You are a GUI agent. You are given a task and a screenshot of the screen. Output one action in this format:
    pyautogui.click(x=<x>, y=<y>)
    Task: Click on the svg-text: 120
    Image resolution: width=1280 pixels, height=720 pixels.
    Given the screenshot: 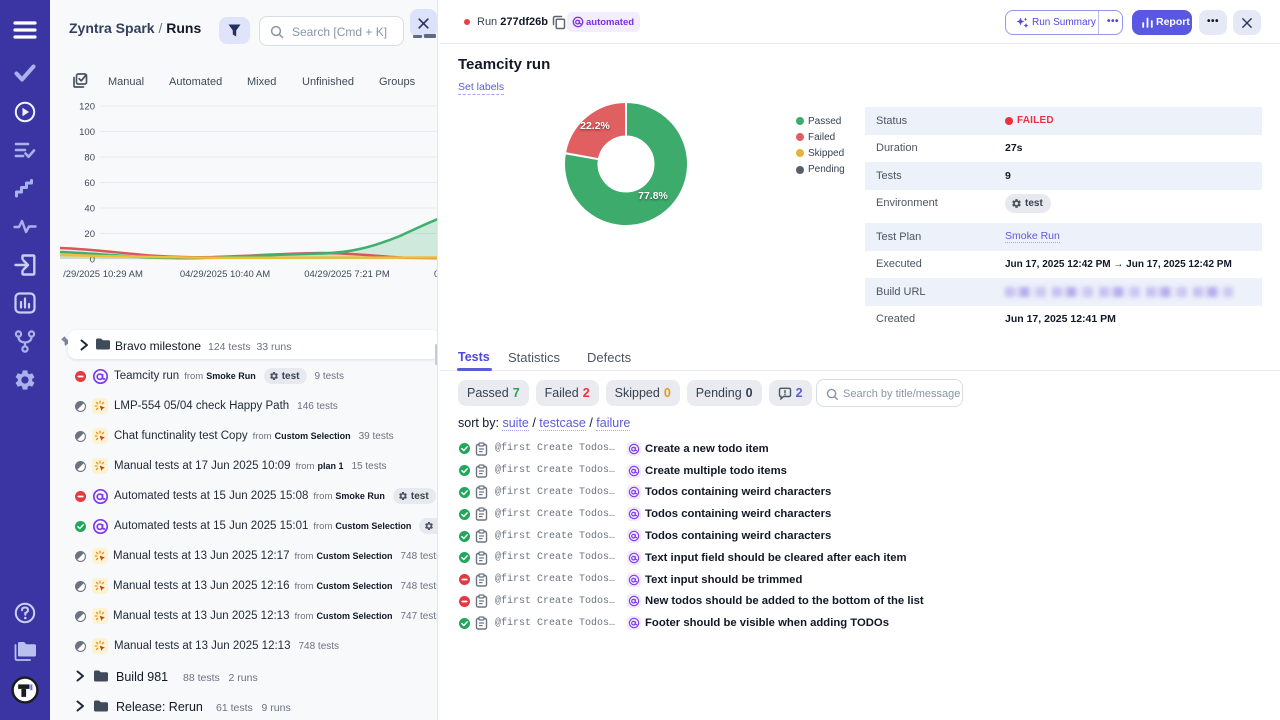 What is the action you would take?
    pyautogui.click(x=87, y=107)
    